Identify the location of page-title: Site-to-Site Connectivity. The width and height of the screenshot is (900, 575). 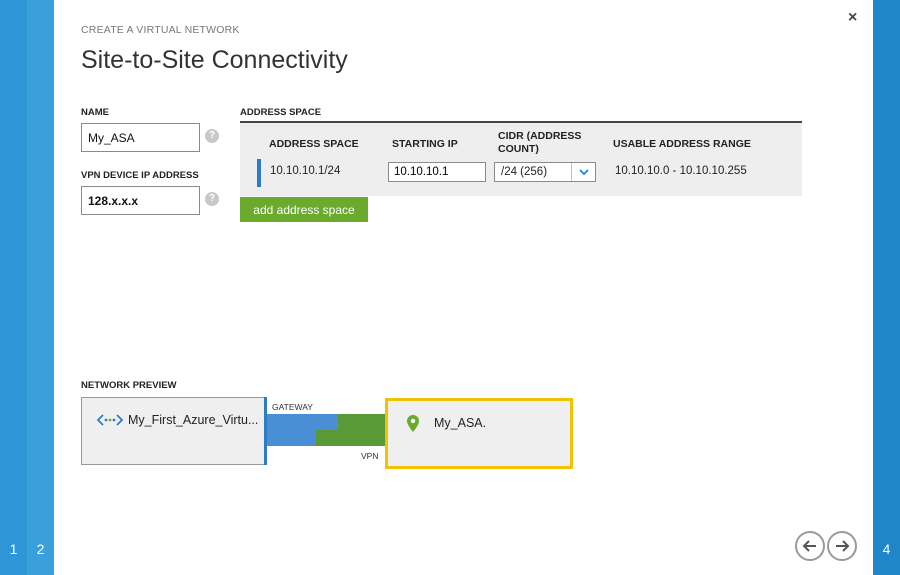
(214, 60).